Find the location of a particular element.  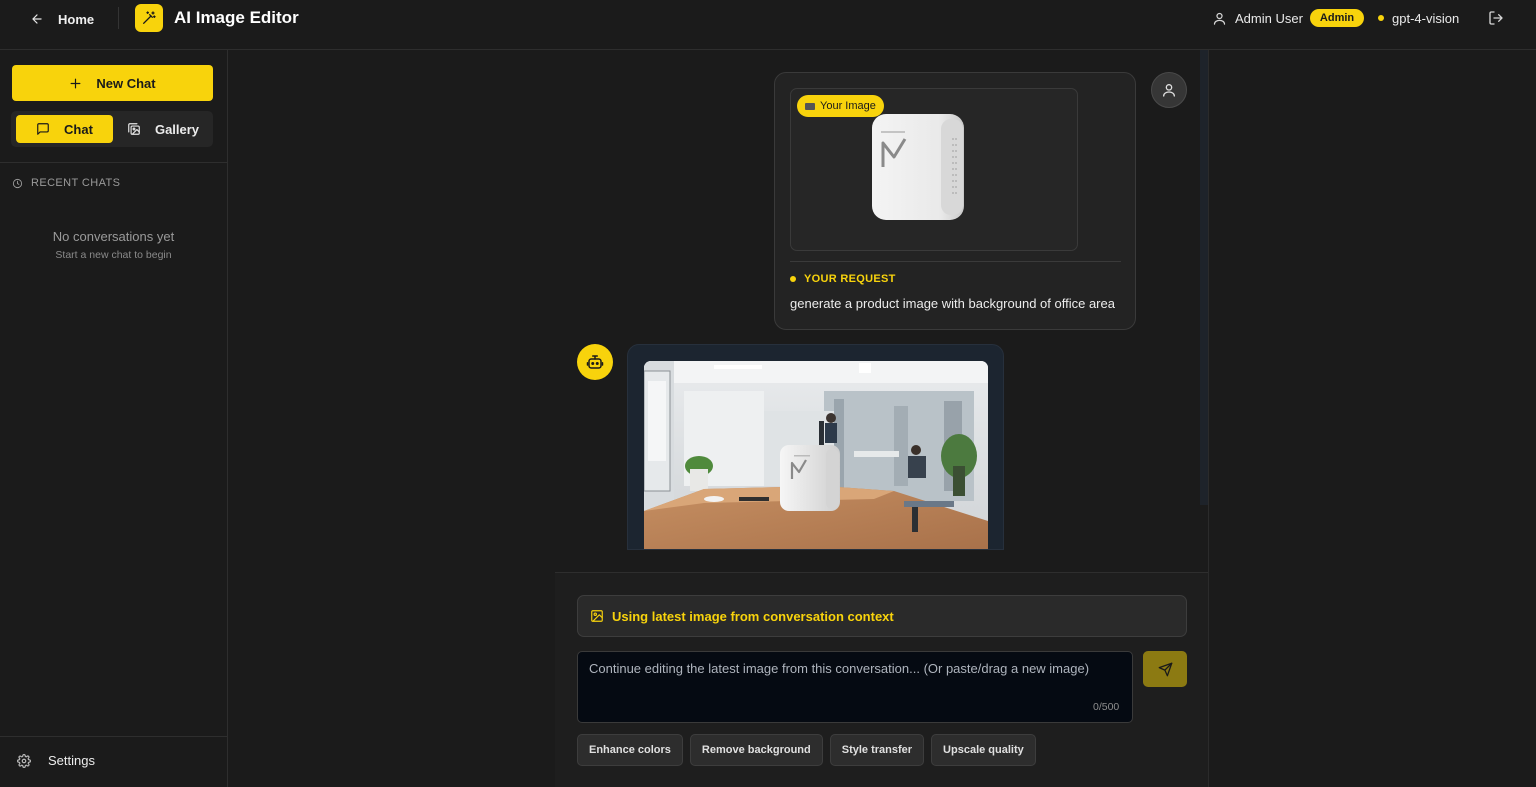

char-counter: 0/500 is located at coordinates (1106, 707).